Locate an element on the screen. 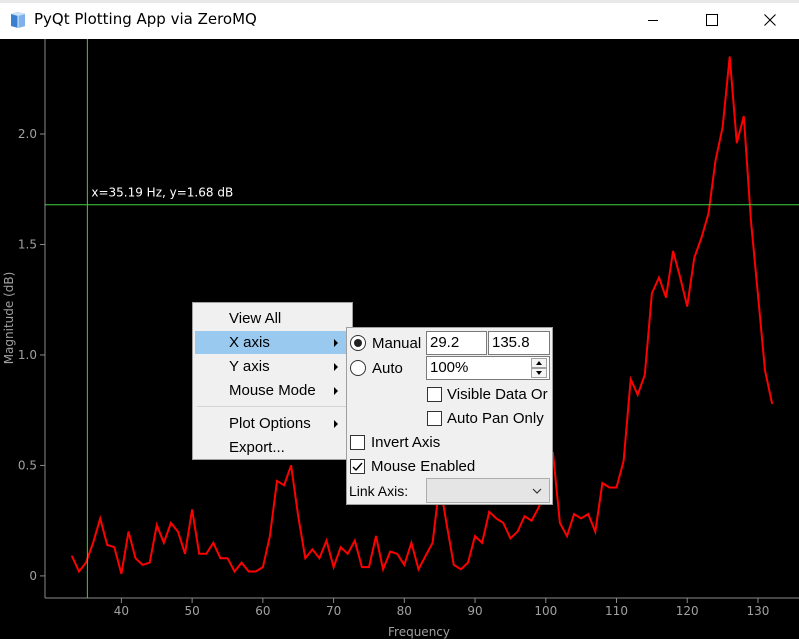 The height and width of the screenshot is (639, 799). x-tick-label: 60 is located at coordinates (262, 611).